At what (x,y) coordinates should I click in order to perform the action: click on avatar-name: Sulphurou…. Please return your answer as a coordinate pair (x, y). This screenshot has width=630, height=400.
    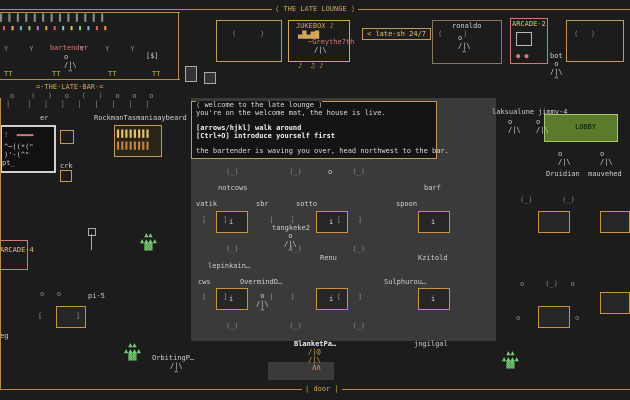
    Looking at the image, I should click on (405, 282).